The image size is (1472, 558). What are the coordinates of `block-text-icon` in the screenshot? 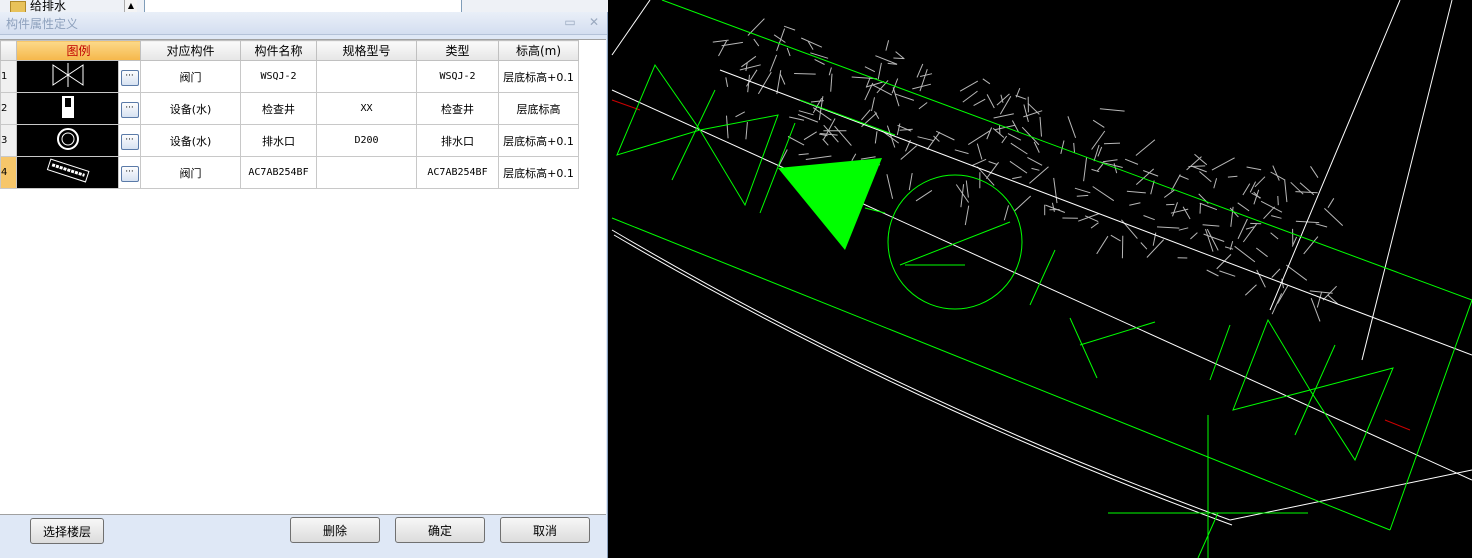 It's located at (67, 172).